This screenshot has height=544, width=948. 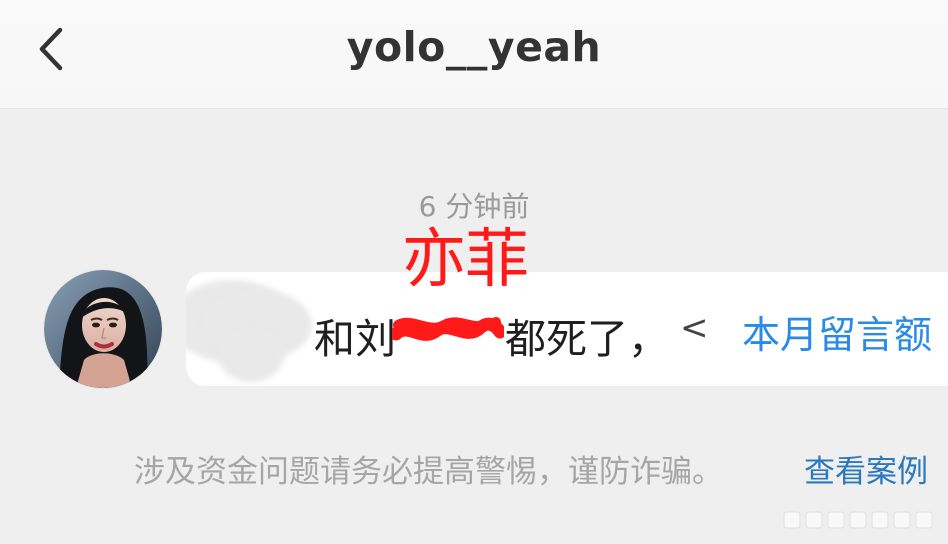 What do you see at coordinates (474, 206) in the screenshot?
I see `message-timestamp: 6 分钟前` at bounding box center [474, 206].